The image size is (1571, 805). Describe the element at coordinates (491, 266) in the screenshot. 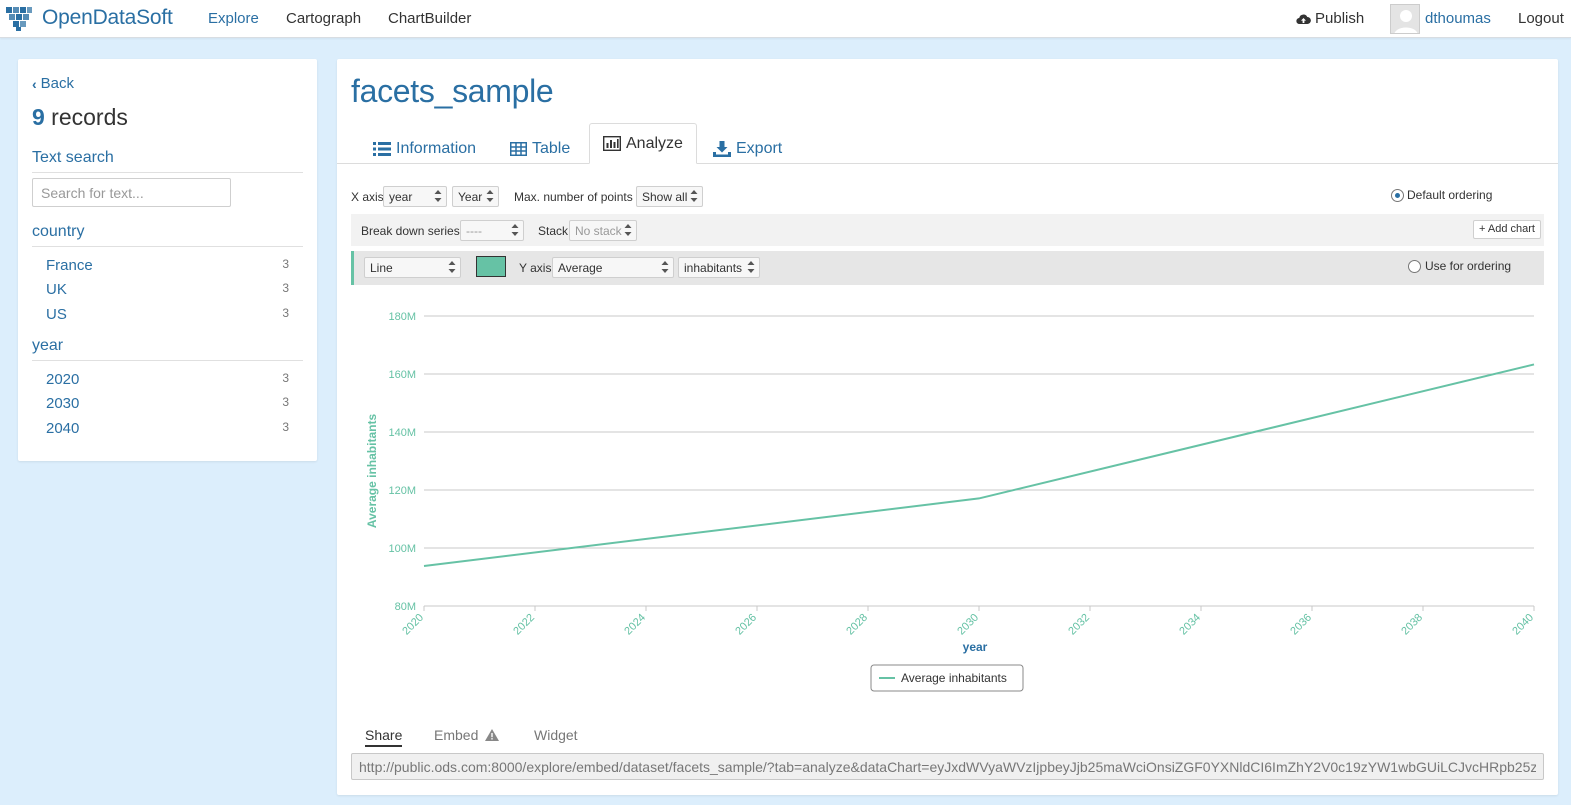

I see `series-color-swatch` at that location.